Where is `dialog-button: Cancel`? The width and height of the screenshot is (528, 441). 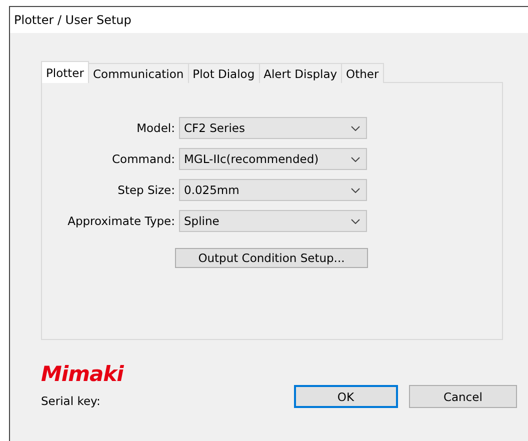
dialog-button: Cancel is located at coordinates (462, 396).